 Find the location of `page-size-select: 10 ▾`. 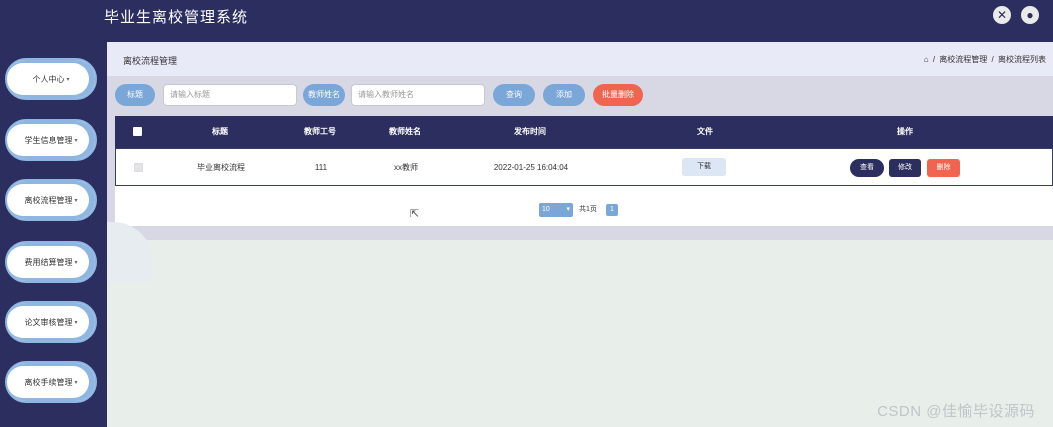

page-size-select: 10 ▾ is located at coordinates (556, 210).